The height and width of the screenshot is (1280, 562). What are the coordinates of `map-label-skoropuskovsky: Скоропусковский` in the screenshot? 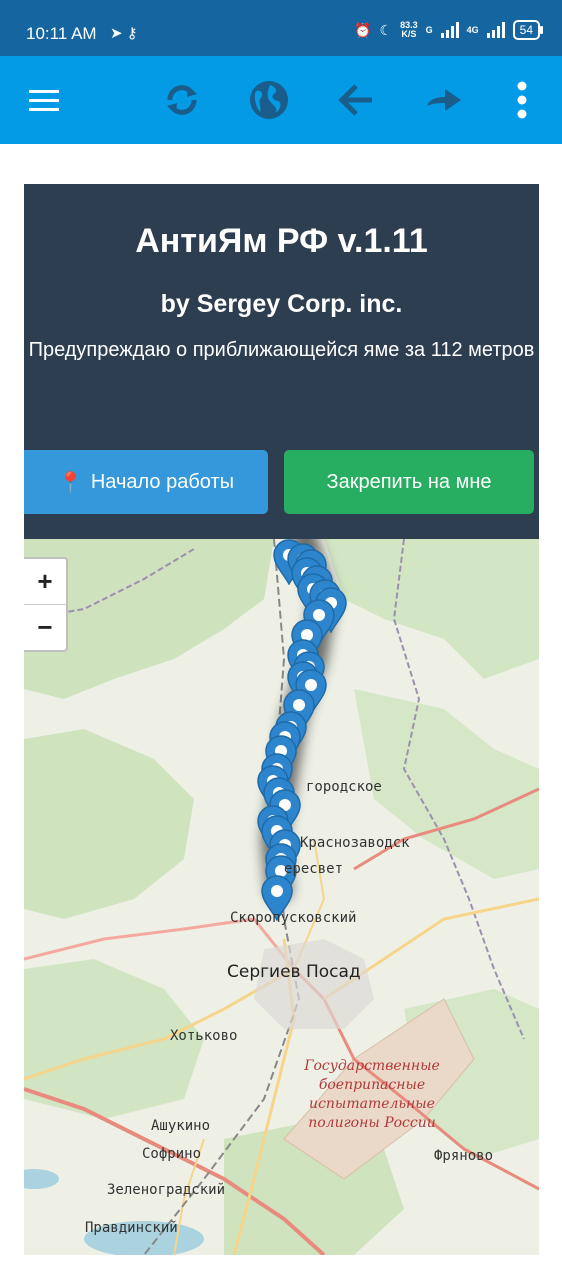 It's located at (293, 918).